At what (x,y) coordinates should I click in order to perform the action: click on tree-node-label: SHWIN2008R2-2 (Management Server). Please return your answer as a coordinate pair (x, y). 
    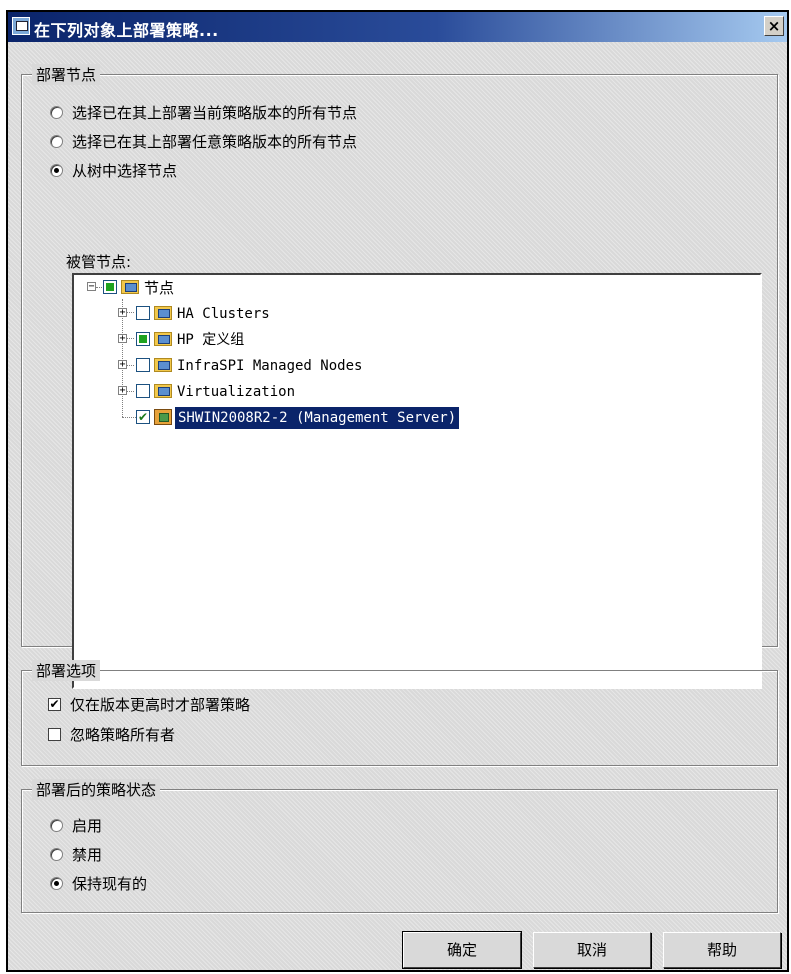
    Looking at the image, I should click on (317, 418).